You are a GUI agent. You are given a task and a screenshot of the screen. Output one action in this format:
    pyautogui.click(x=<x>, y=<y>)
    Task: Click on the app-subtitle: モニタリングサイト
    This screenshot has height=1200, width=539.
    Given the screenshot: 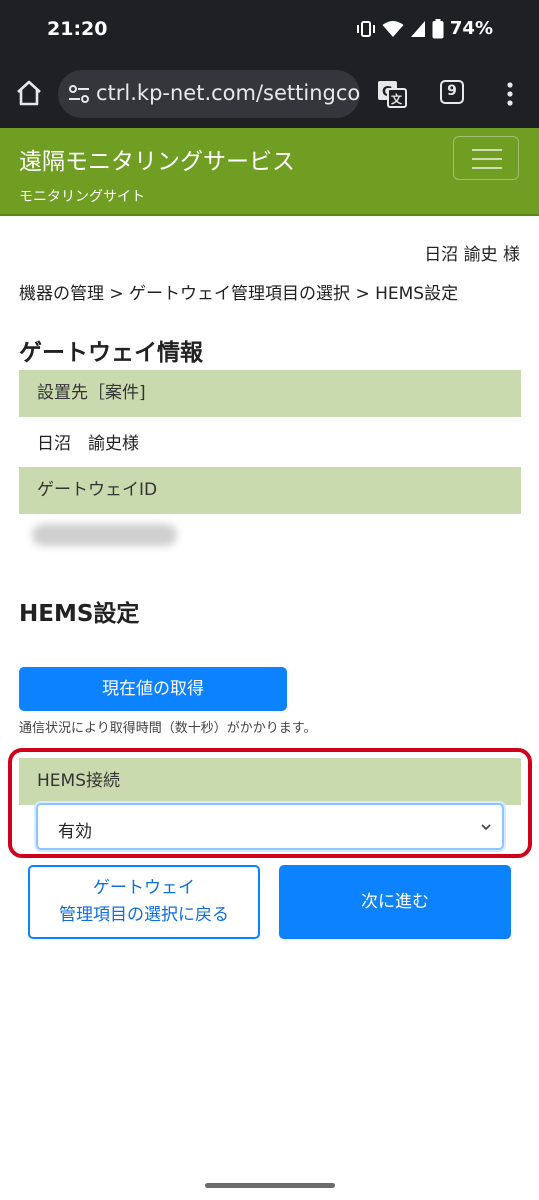 What is the action you would take?
    pyautogui.click(x=82, y=197)
    